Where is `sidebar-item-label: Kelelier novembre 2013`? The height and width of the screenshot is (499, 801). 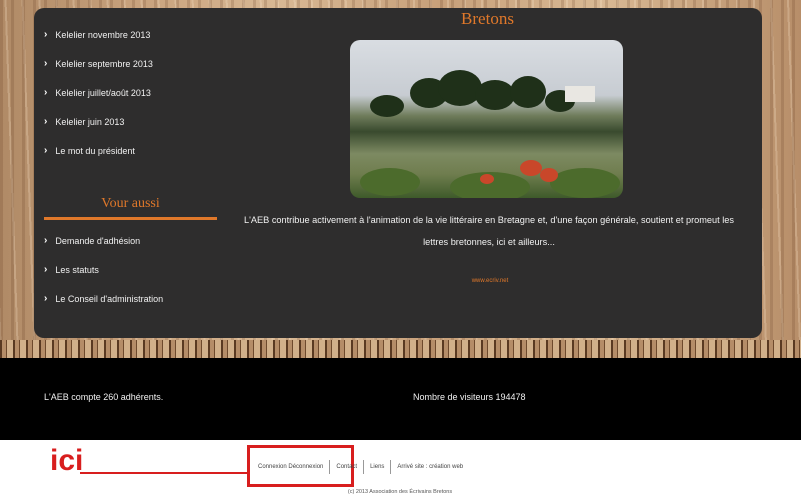
sidebar-item-label: Kelelier novembre 2013 is located at coordinates (103, 34).